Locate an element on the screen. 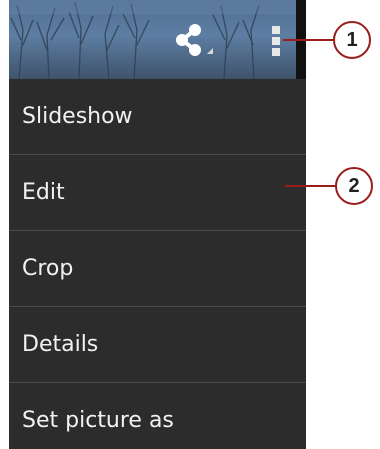 This screenshot has height=449, width=380. menu-item-label: Slideshow is located at coordinates (77, 116).